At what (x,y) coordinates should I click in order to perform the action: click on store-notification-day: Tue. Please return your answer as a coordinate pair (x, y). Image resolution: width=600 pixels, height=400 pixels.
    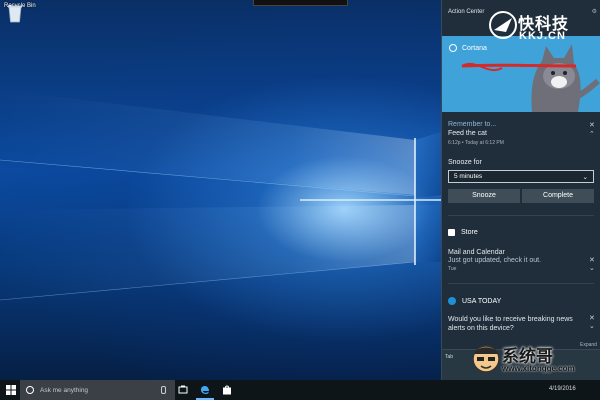
    Looking at the image, I should click on (452, 269).